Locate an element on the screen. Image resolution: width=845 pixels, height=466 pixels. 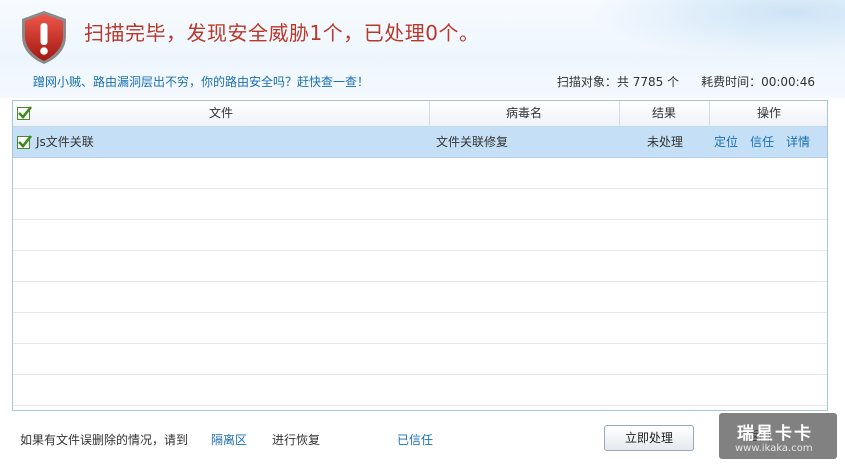
table-header: 文件 病毒名 结果 操作 is located at coordinates (420, 114).